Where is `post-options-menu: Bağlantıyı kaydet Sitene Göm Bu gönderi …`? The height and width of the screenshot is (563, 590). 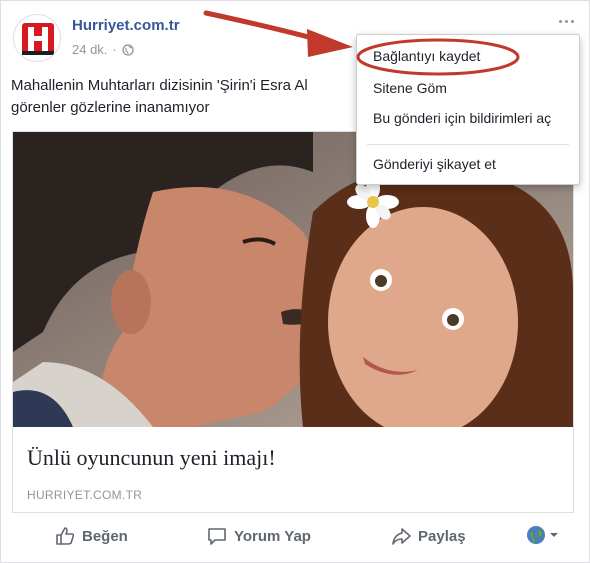 post-options-menu: Bağlantıyı kaydet Sitene Göm Bu gönderi … is located at coordinates (468, 109).